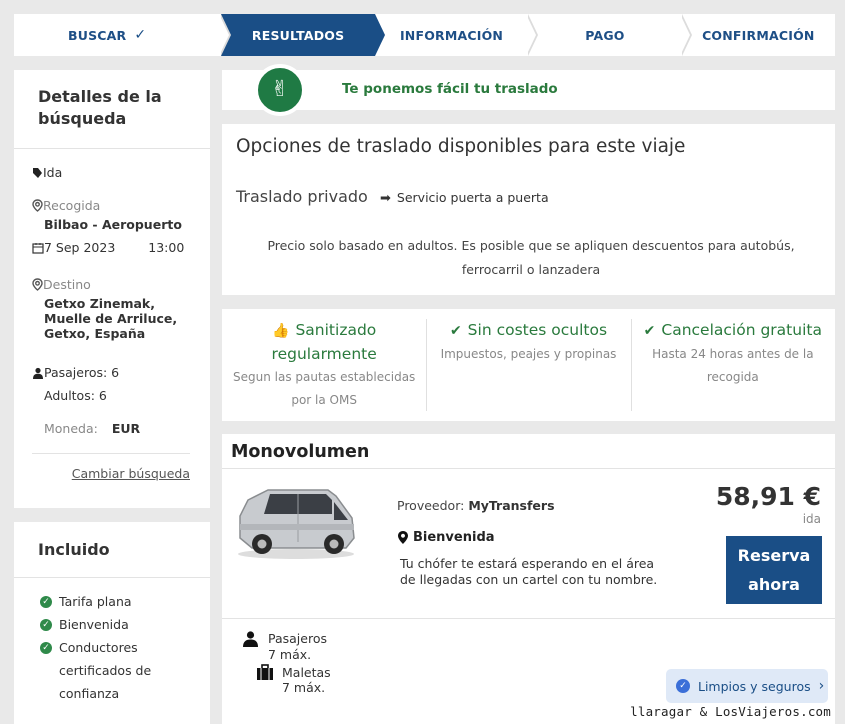  Describe the element at coordinates (71, 428) in the screenshot. I see `currency-label: Moneda:` at that location.